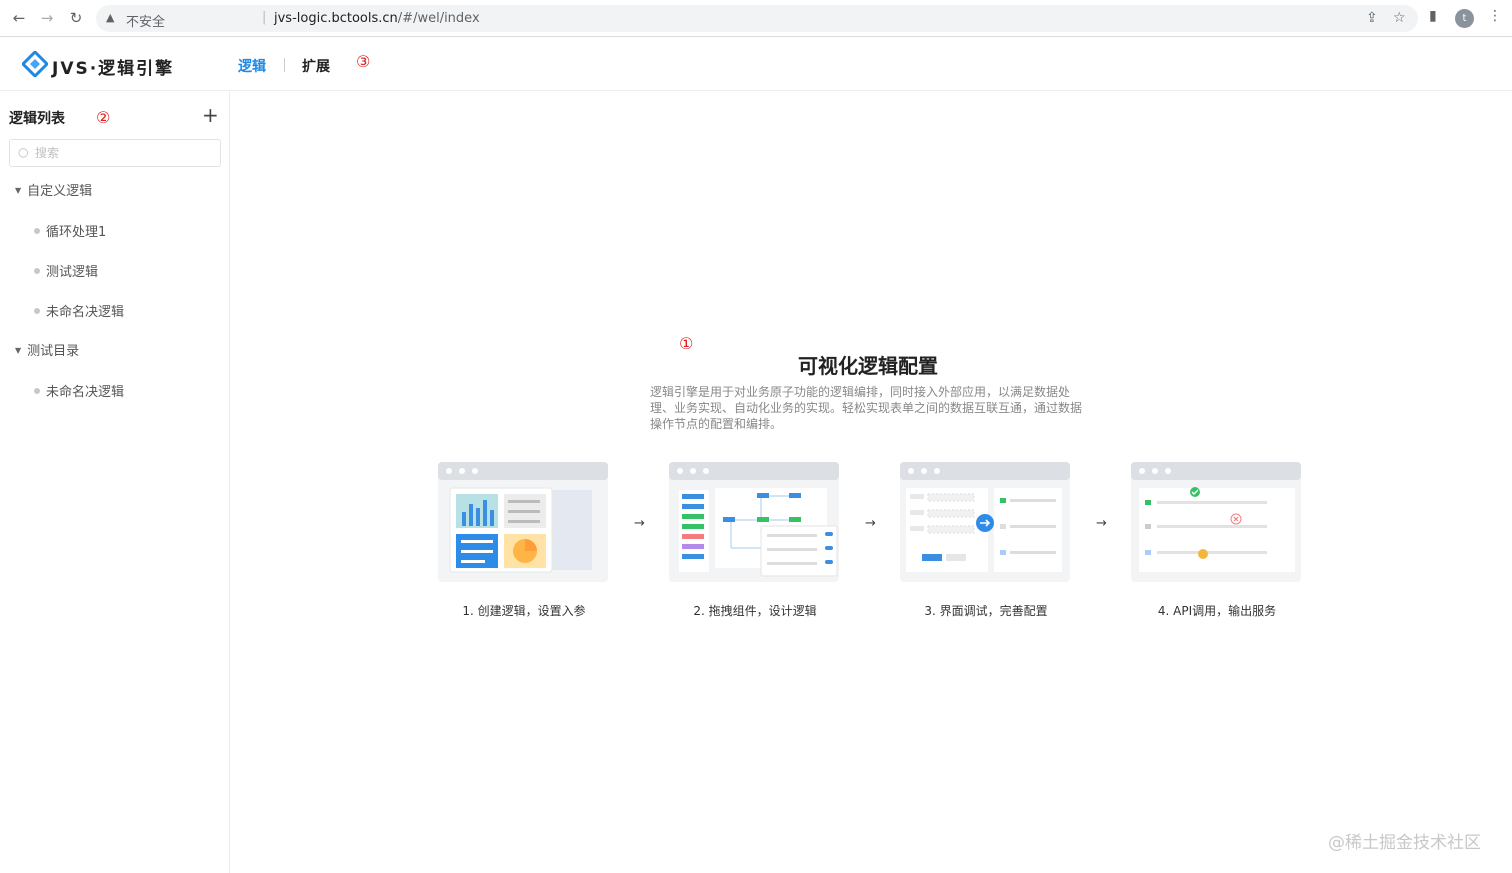 This screenshot has height=873, width=1512. I want to click on tree-item: 测试逻辑, so click(66, 270).